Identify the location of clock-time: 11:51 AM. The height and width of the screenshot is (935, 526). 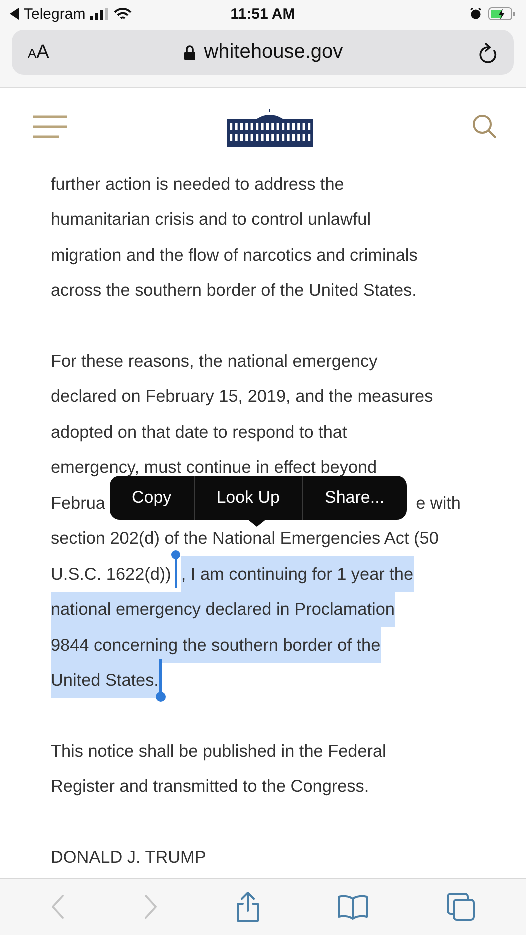
(263, 14).